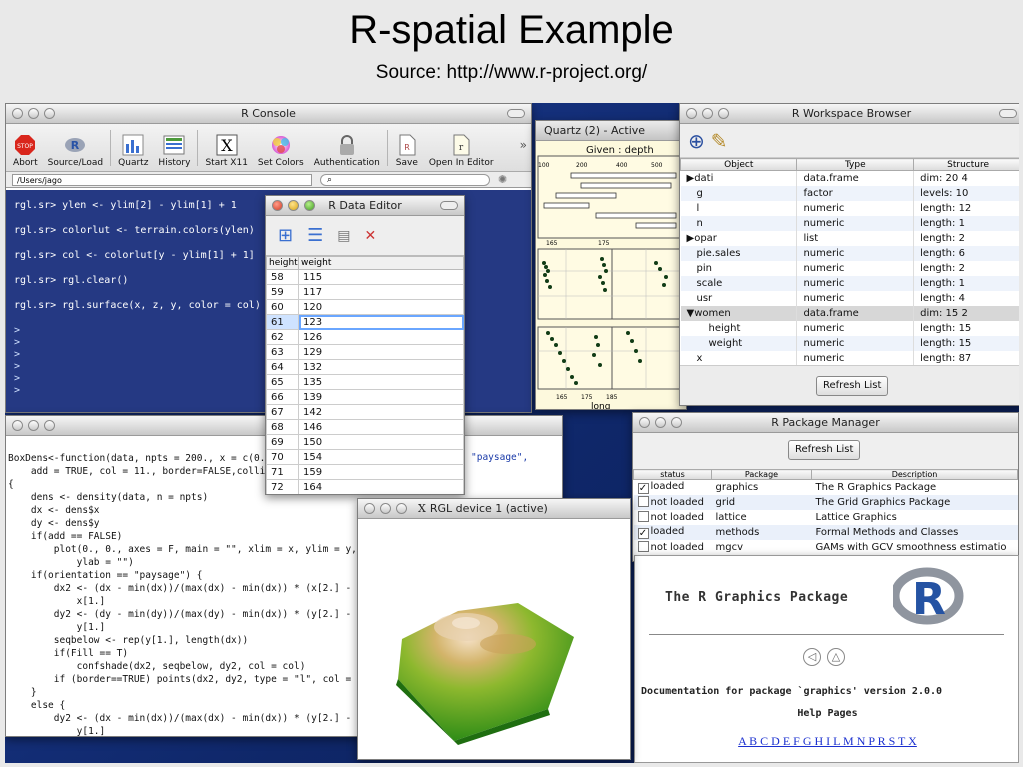  Describe the element at coordinates (281, 151) in the screenshot. I see `set-colors-button: Set Colors` at that location.